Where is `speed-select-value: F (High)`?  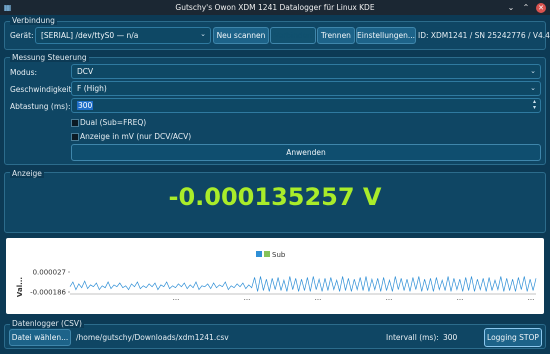 speed-select-value: F (High) is located at coordinates (92, 88).